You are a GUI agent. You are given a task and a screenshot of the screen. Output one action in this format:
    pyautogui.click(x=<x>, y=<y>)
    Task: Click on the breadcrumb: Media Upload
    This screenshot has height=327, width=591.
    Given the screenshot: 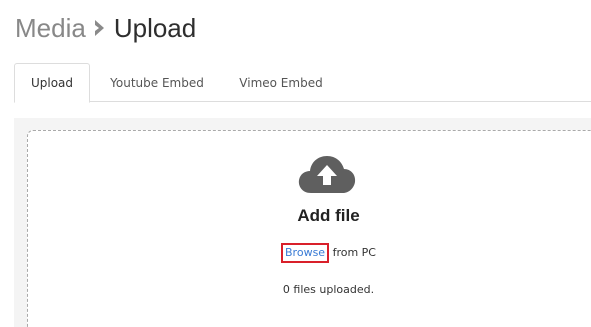 What is the action you would take?
    pyautogui.click(x=105, y=28)
    